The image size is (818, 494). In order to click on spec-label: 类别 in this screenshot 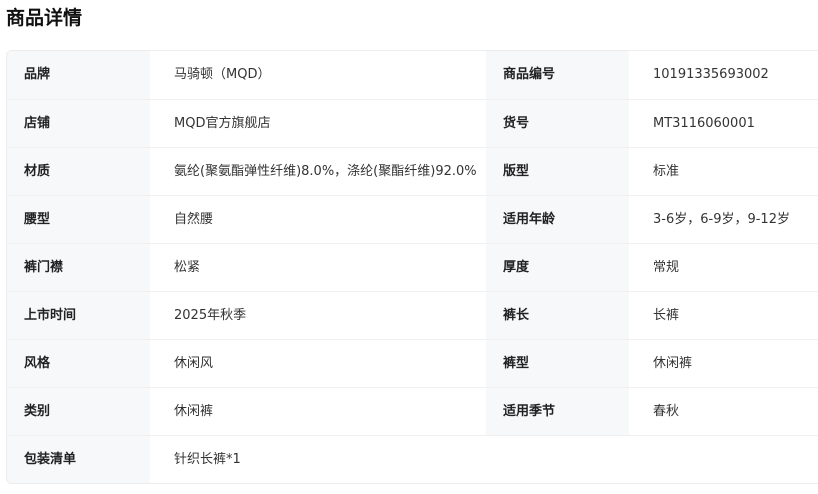, I will do `click(78, 411)`.